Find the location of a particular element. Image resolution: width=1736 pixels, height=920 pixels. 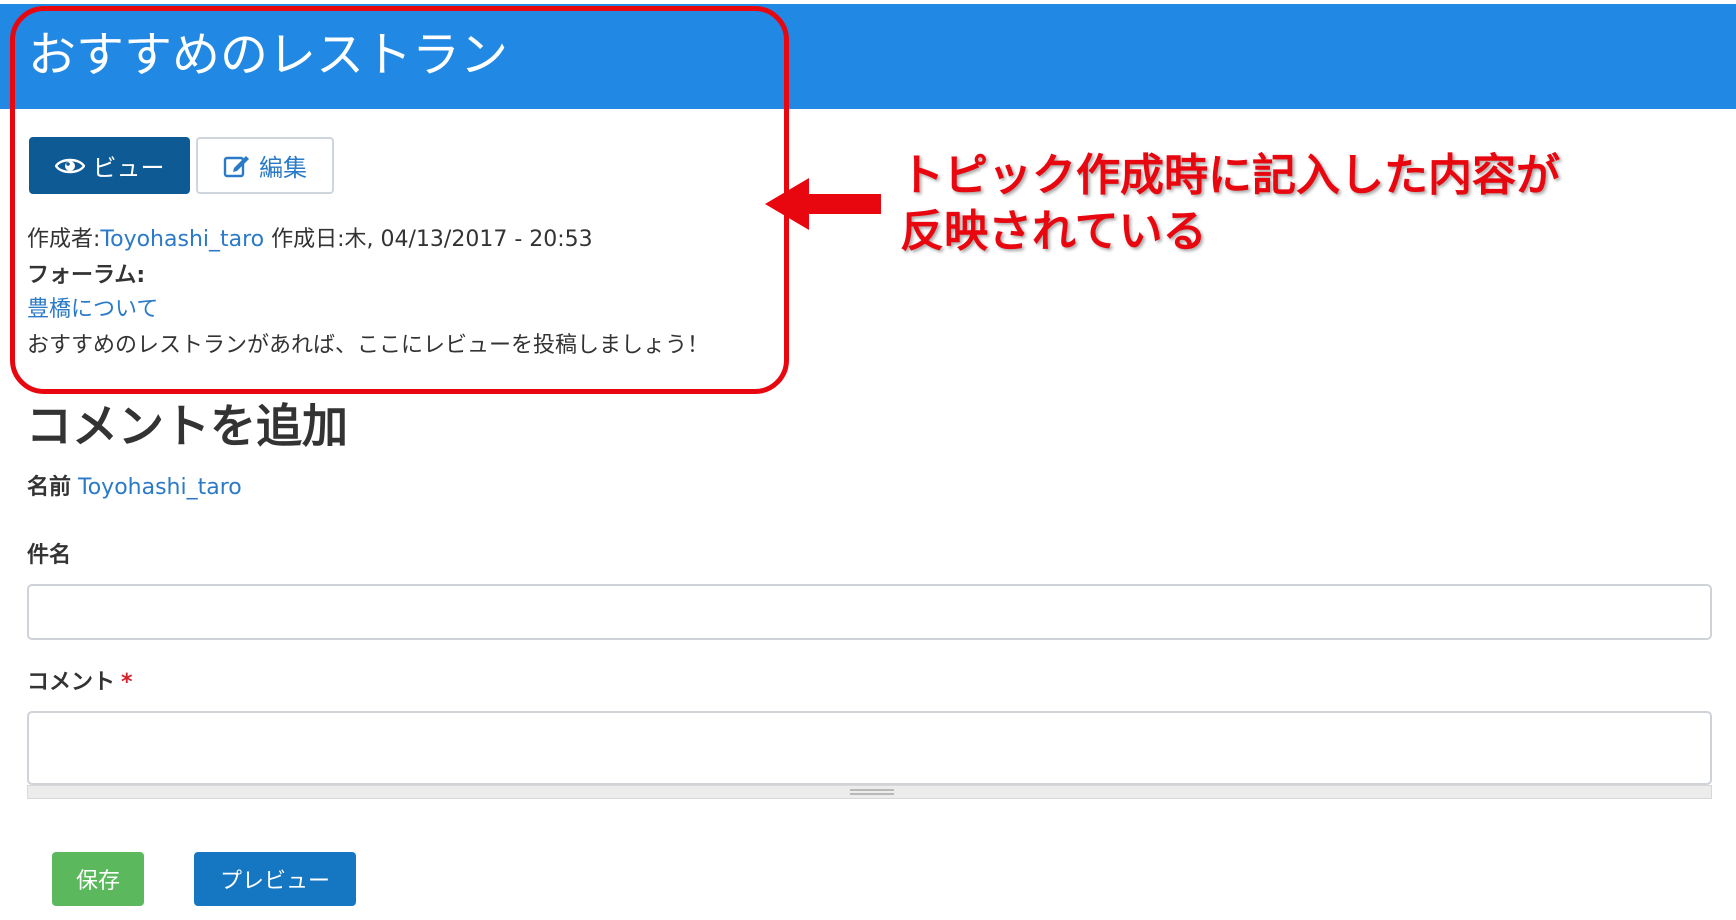

created-date: 木, 04/13/2017 - 20:53 is located at coordinates (468, 239).